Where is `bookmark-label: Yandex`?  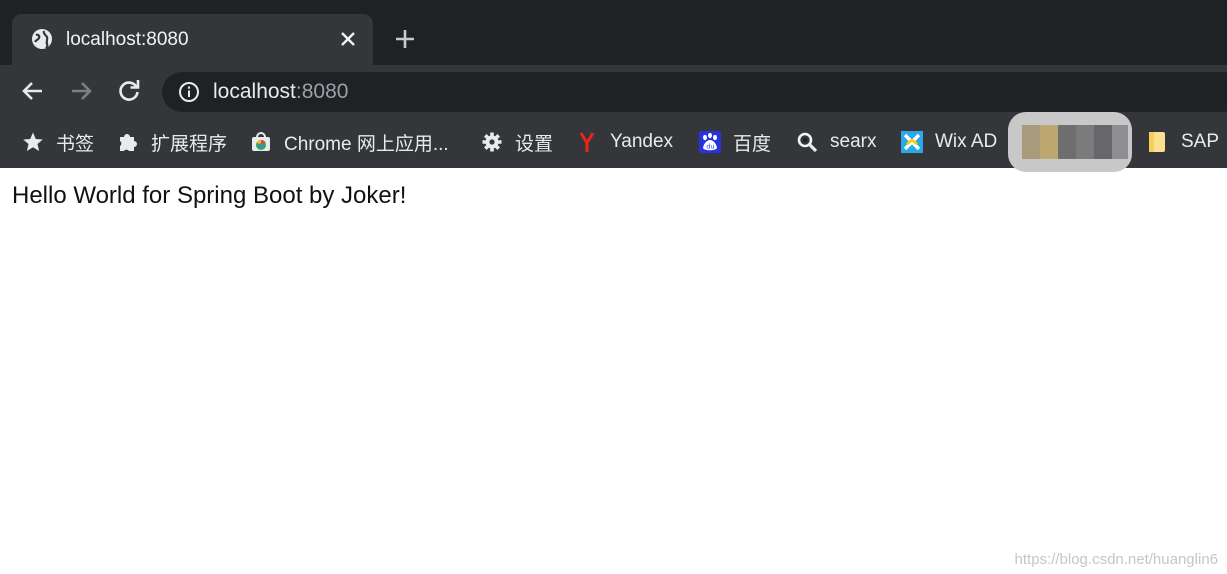 bookmark-label: Yandex is located at coordinates (642, 141).